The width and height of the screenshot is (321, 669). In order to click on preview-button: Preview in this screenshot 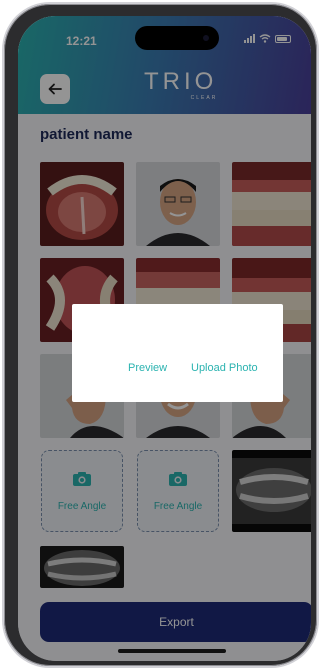, I will do `click(147, 368)`.